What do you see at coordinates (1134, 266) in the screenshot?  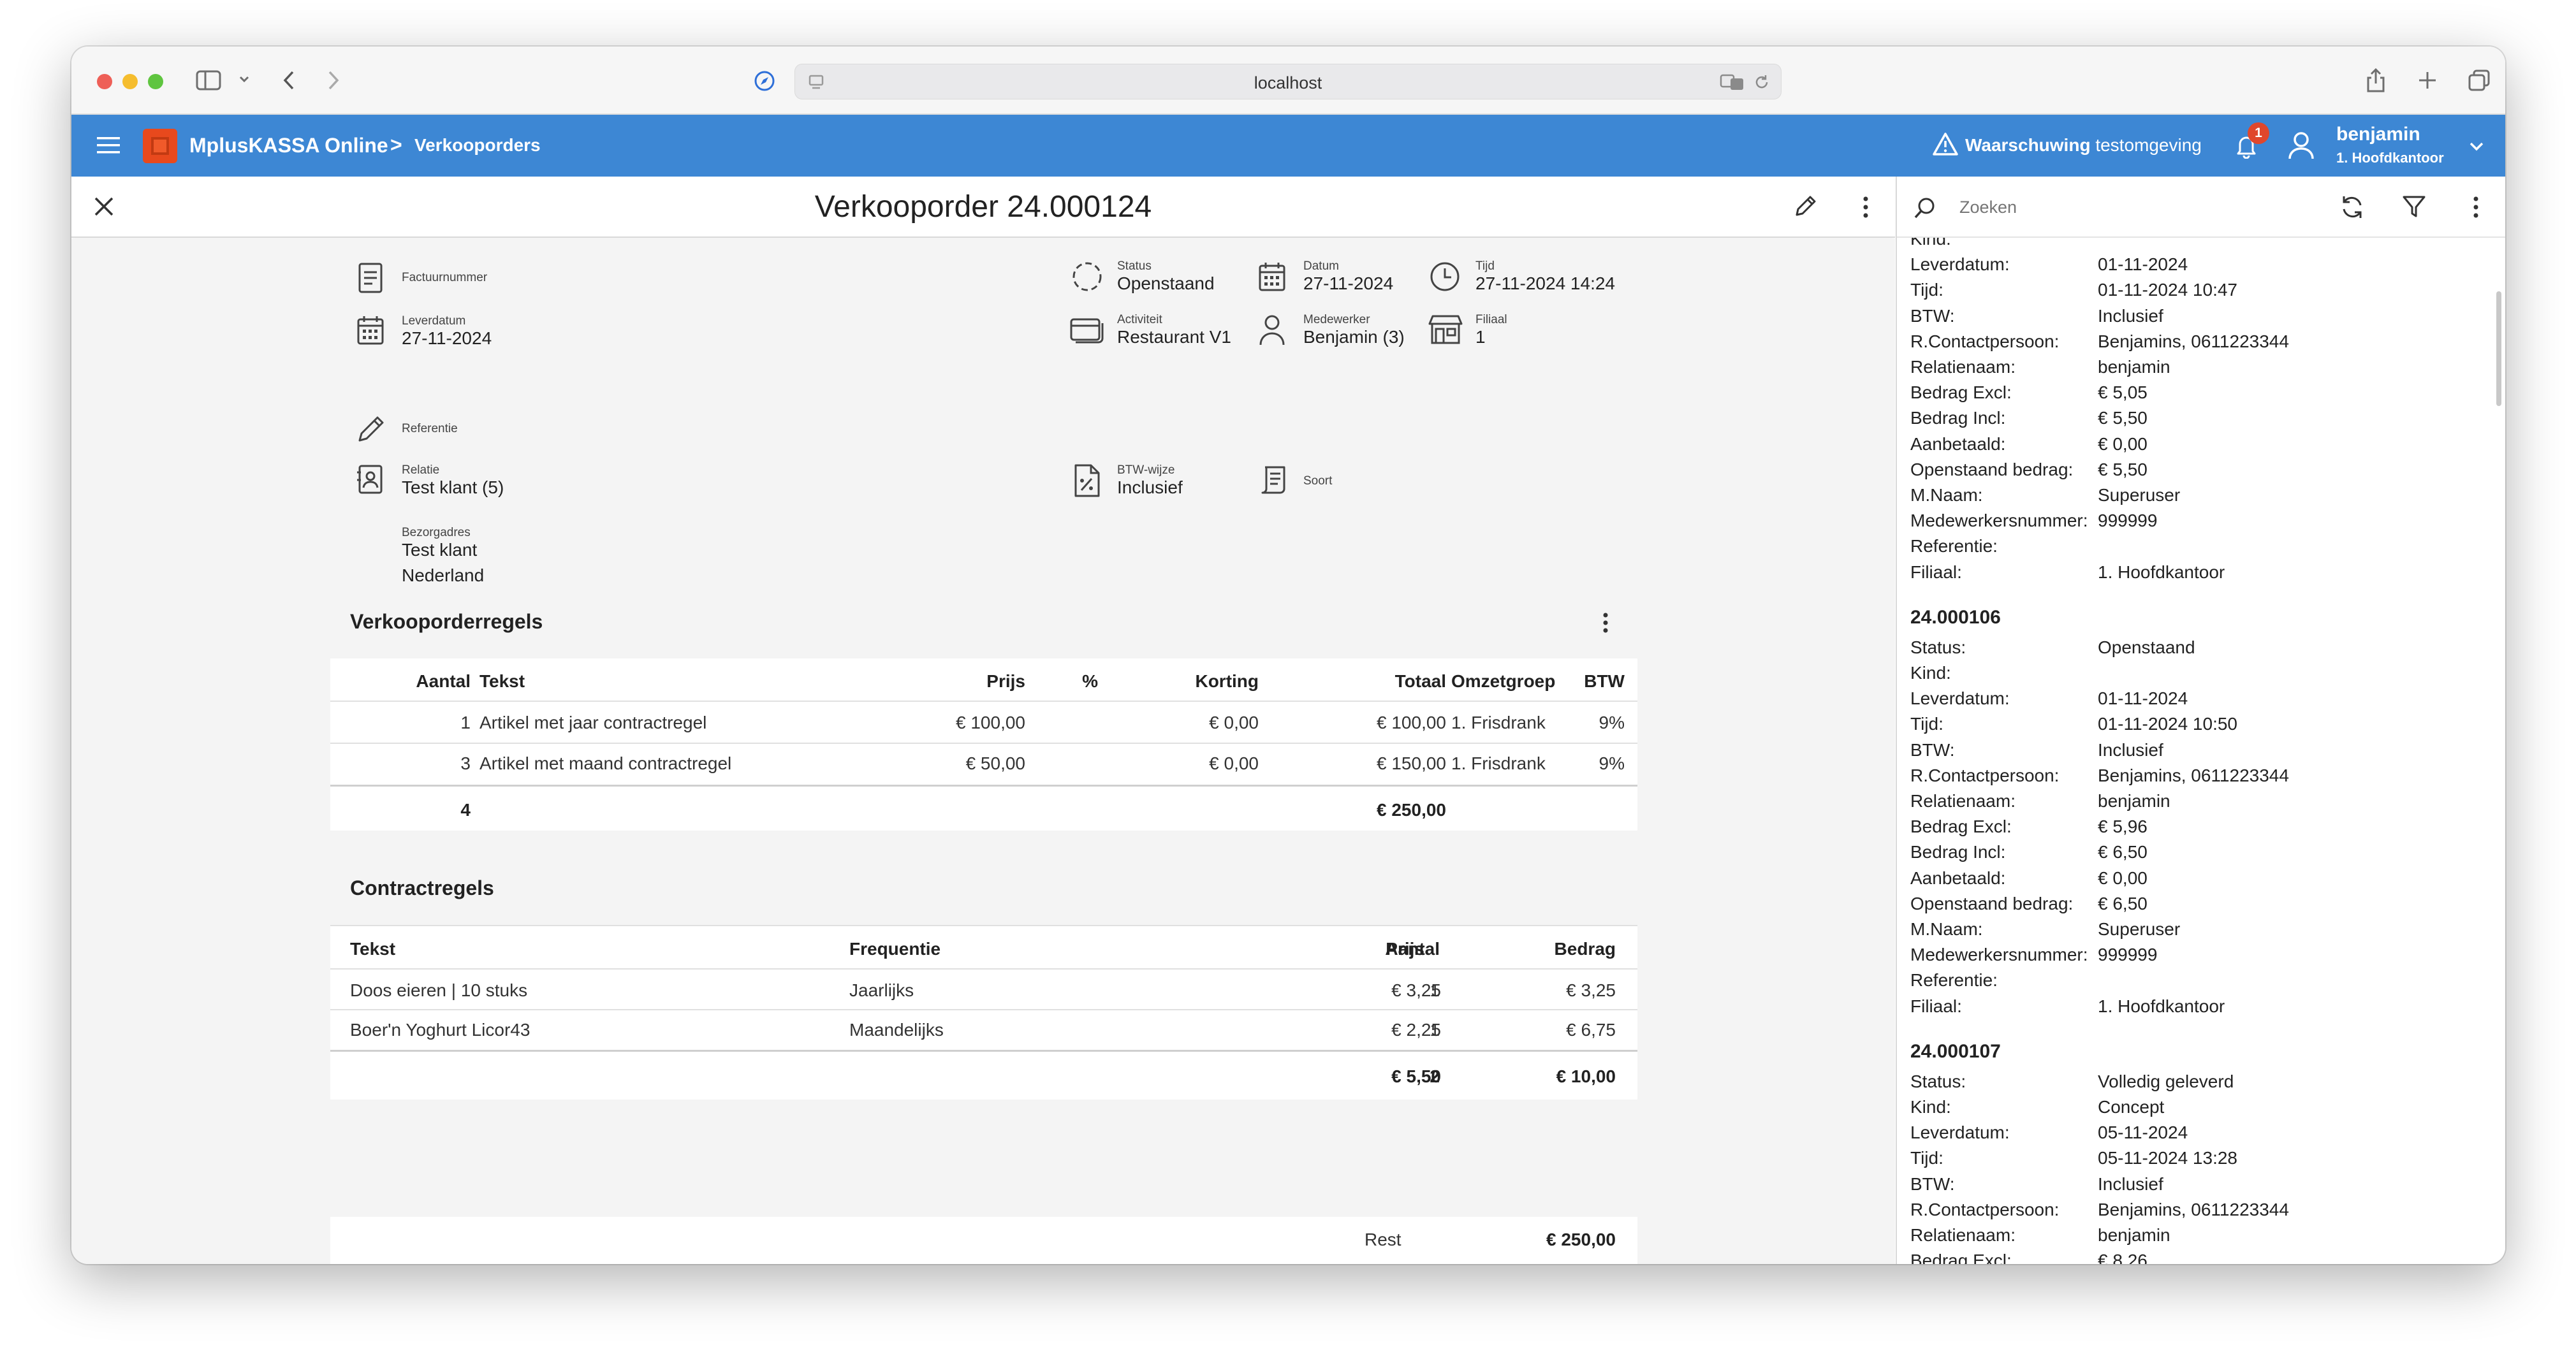 I see `status-label: Status` at bounding box center [1134, 266].